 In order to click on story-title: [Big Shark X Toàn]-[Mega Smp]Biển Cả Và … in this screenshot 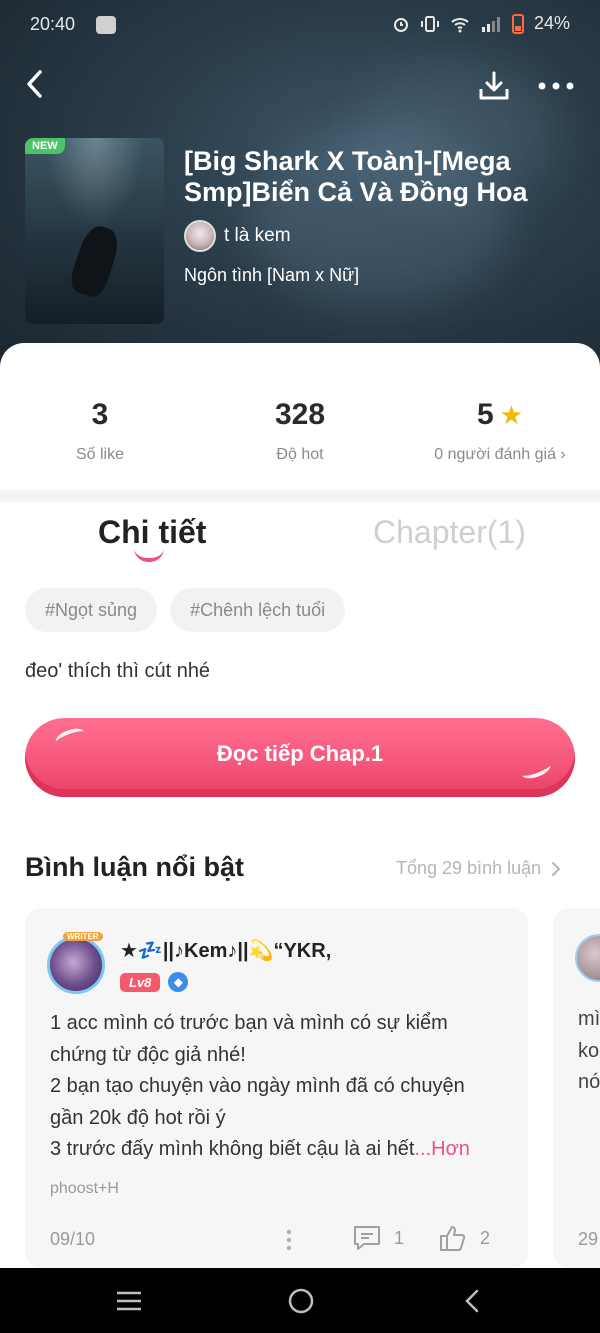, I will do `click(356, 176)`.